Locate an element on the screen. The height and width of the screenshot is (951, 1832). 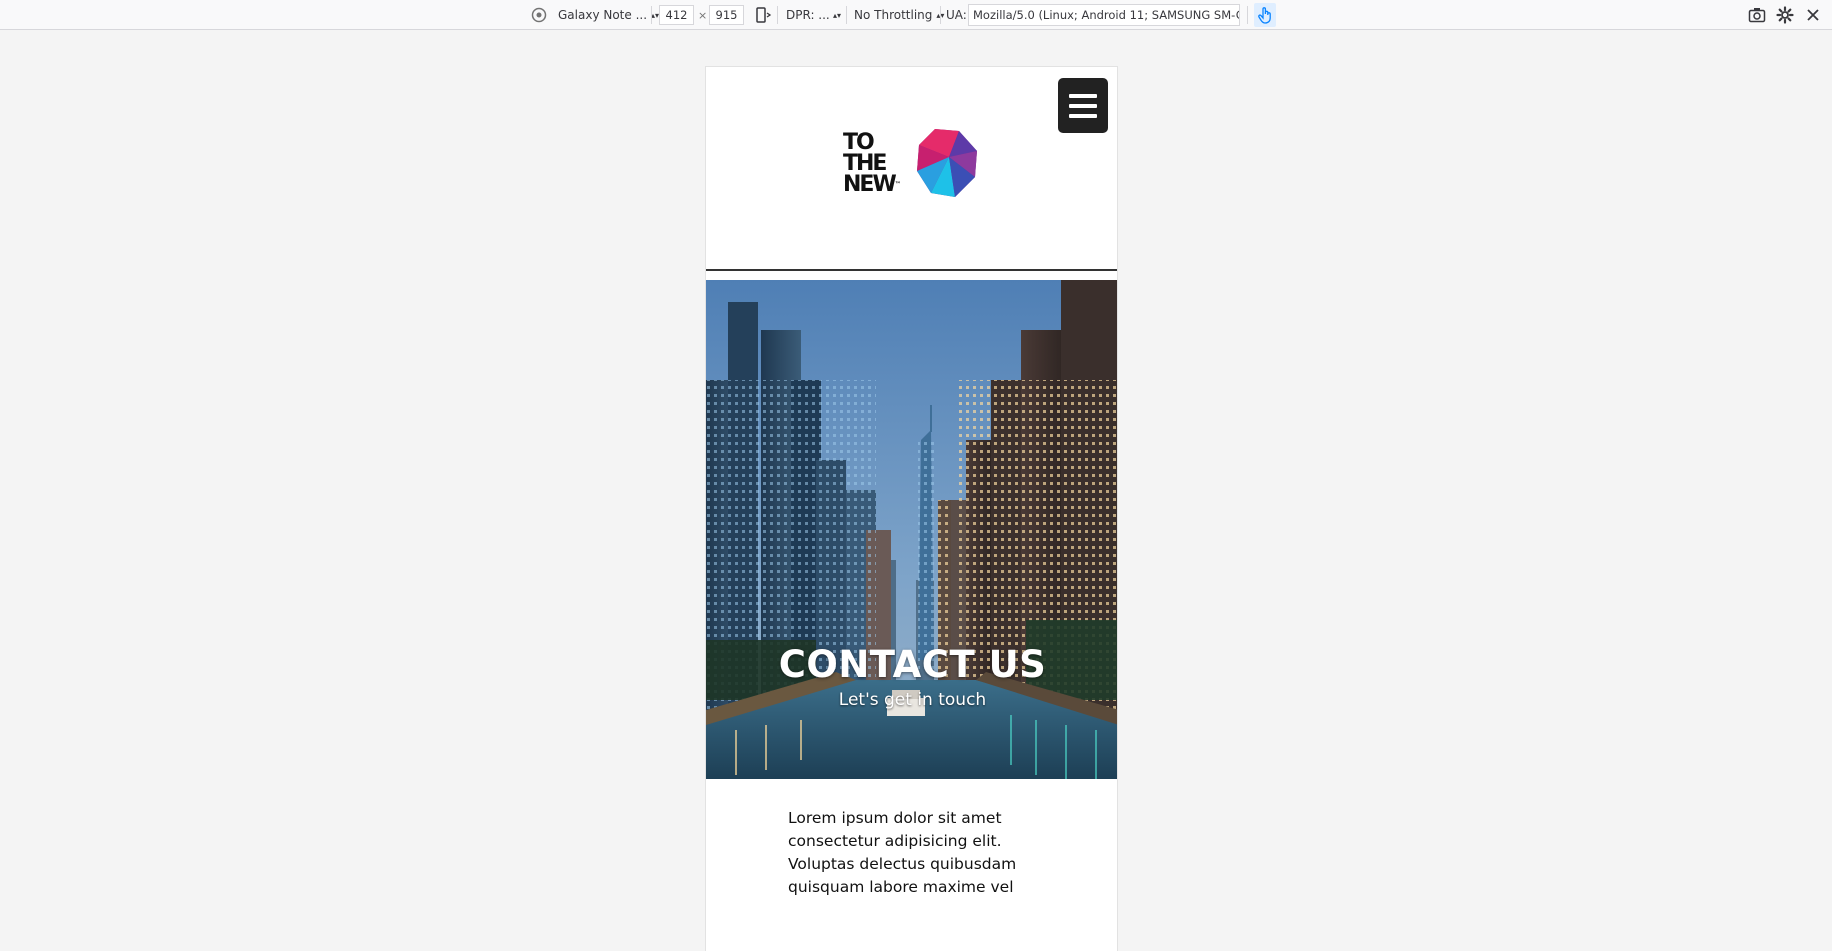
viewport-height-input: 915 is located at coordinates (726, 15).